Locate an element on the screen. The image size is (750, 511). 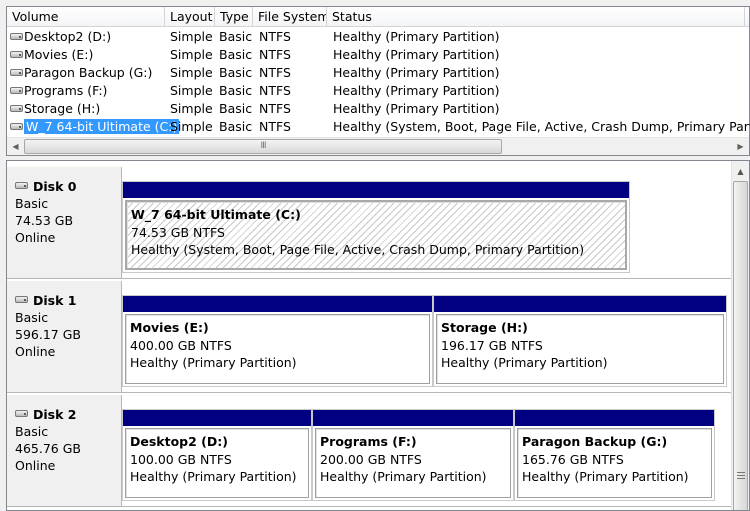
partition-size: 100.00 GB NTFS is located at coordinates (181, 459).